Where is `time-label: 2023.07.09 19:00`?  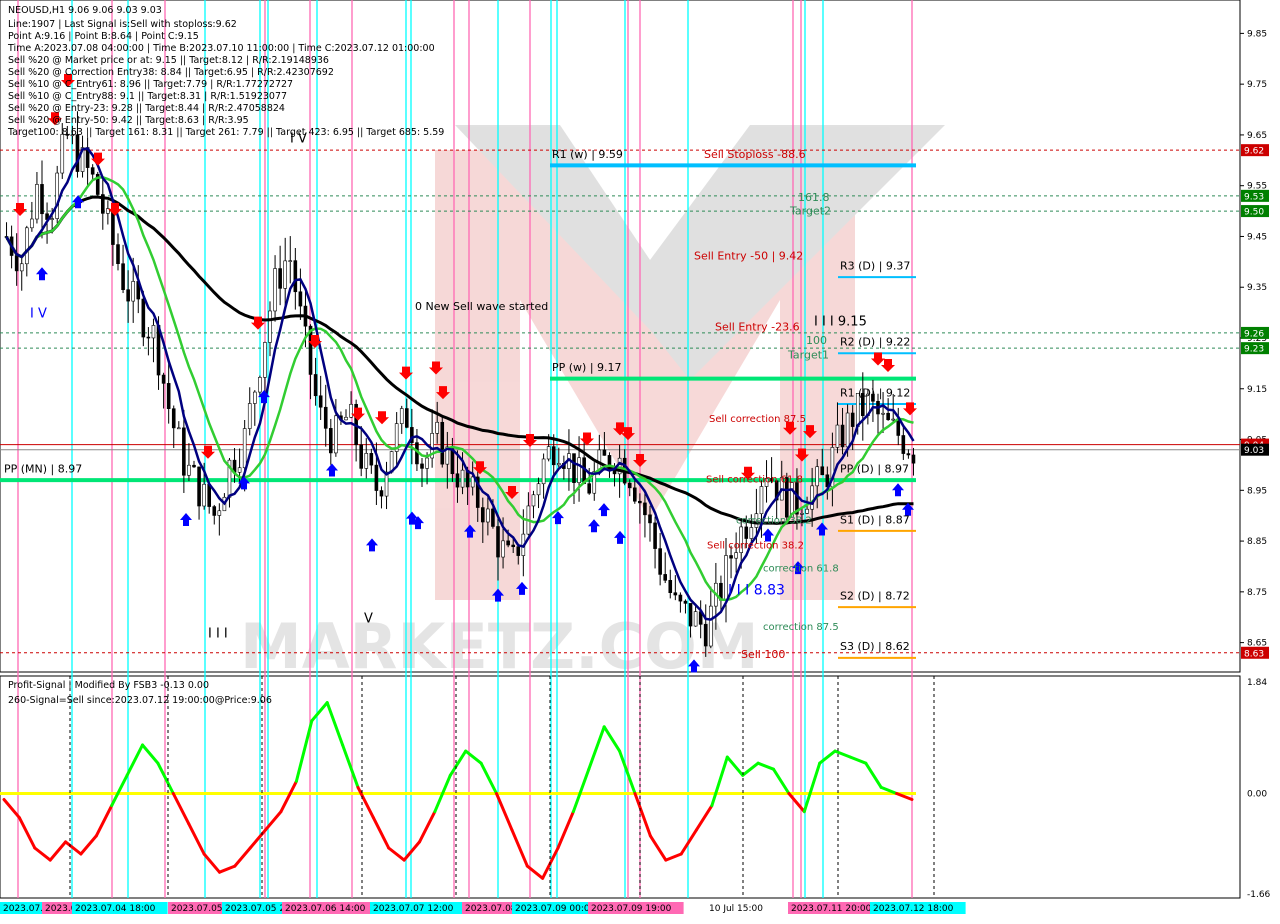
time-label: 2023.07.09 19:00 is located at coordinates (631, 909).